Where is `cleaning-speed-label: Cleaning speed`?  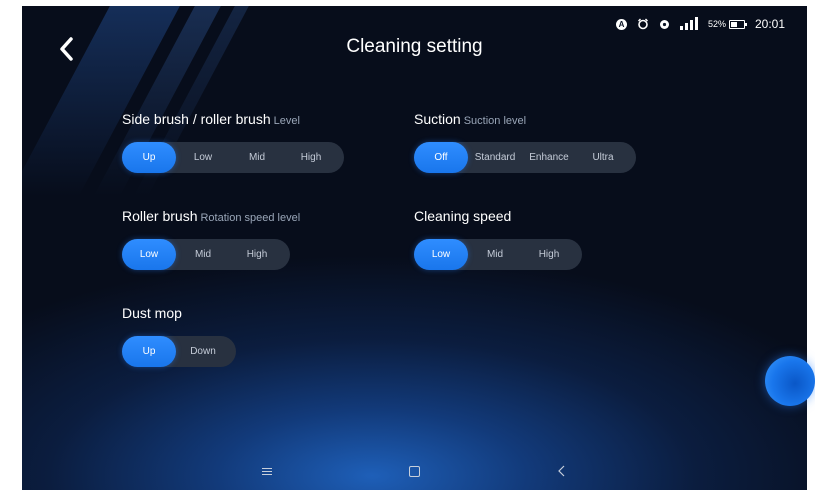 cleaning-speed-label: Cleaning speed is located at coordinates (463, 216).